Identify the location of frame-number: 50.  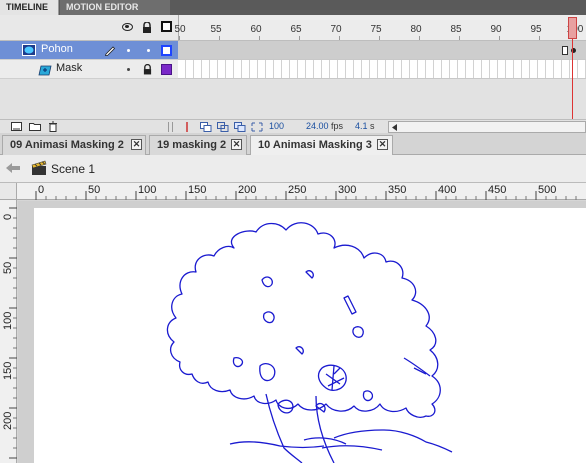
(180, 29).